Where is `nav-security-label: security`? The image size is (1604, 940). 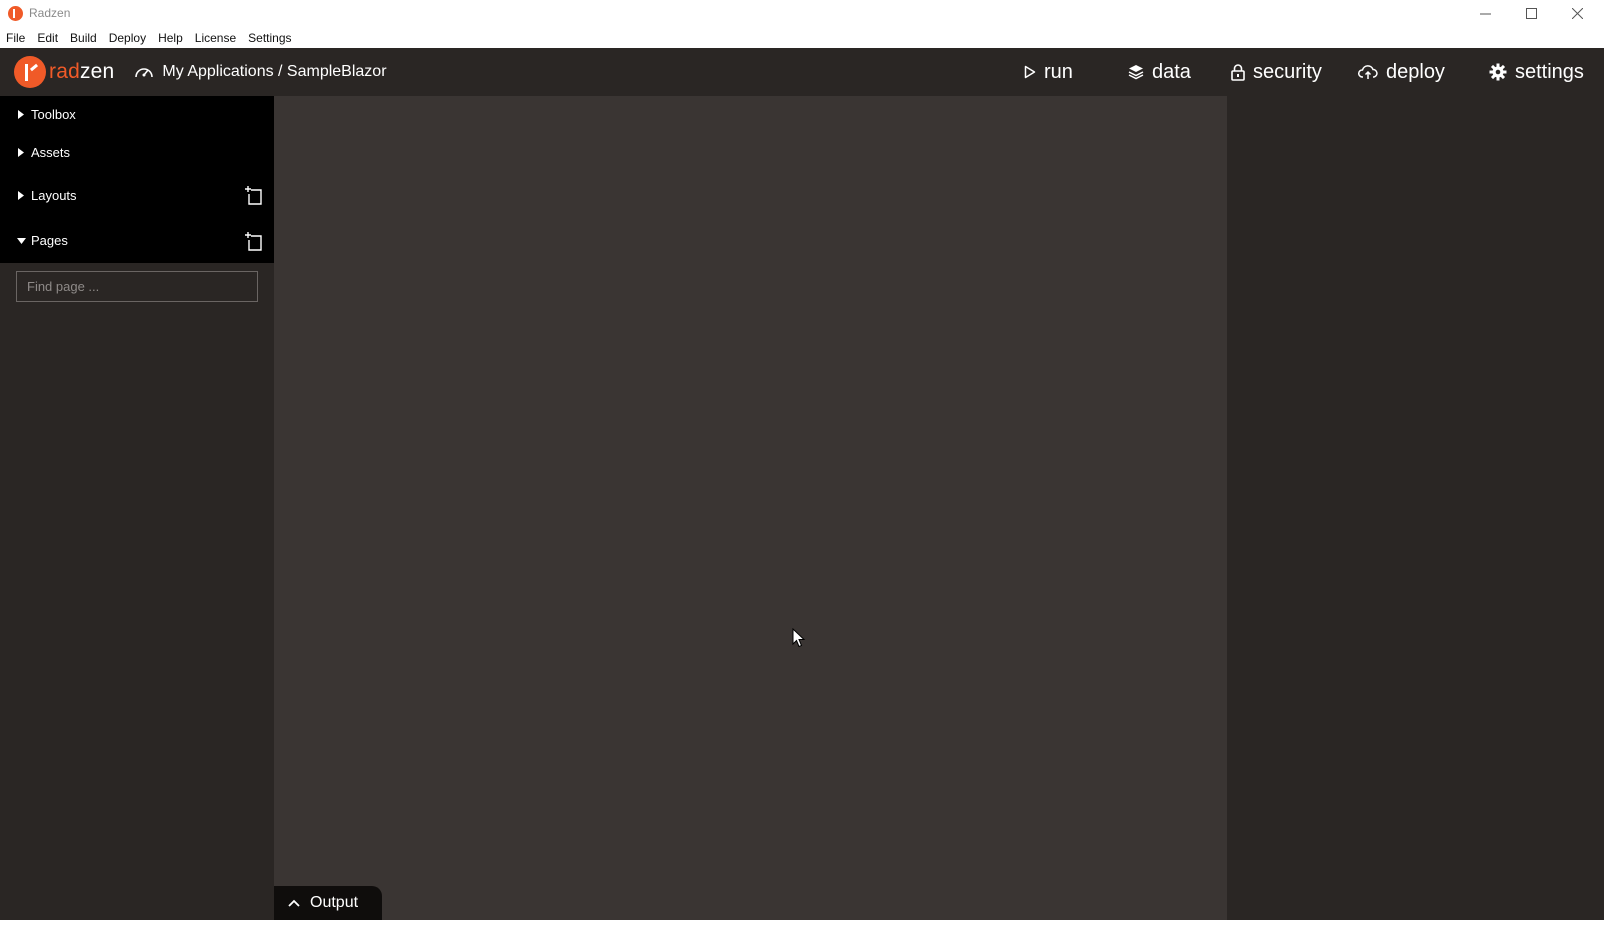 nav-security-label: security is located at coordinates (1287, 71).